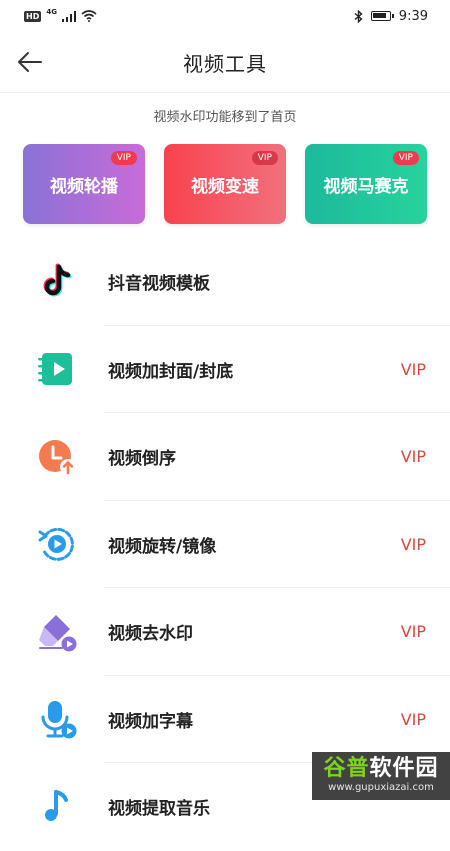  Describe the element at coordinates (225, 544) in the screenshot. I see `list-item-rotate: 视频旋转/镜像 VIP` at that location.